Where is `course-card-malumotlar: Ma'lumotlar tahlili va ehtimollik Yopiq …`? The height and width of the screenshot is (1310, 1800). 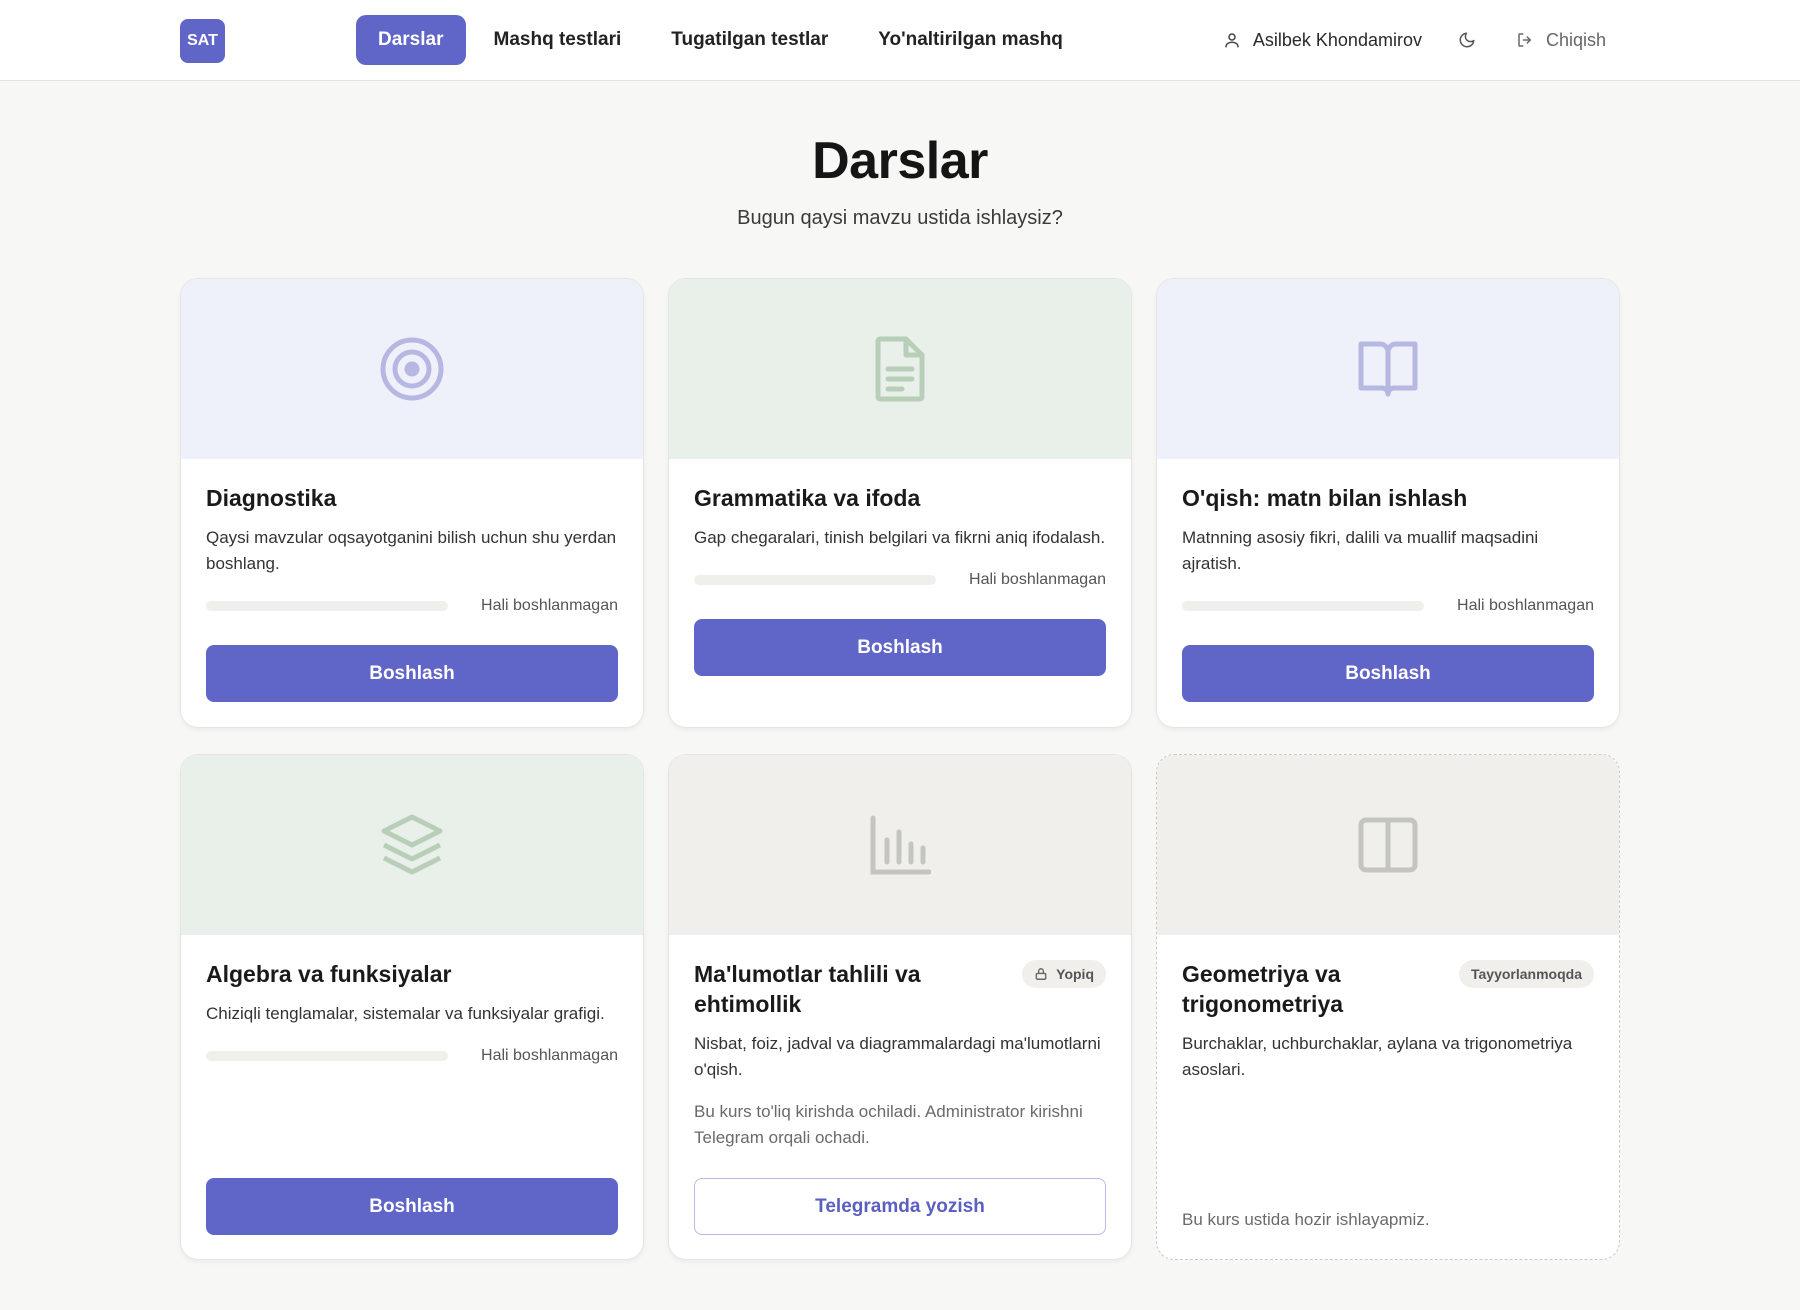
course-card-malumotlar: Ma'lumotlar tahlili va ehtimollik Yopiq … is located at coordinates (900, 1007).